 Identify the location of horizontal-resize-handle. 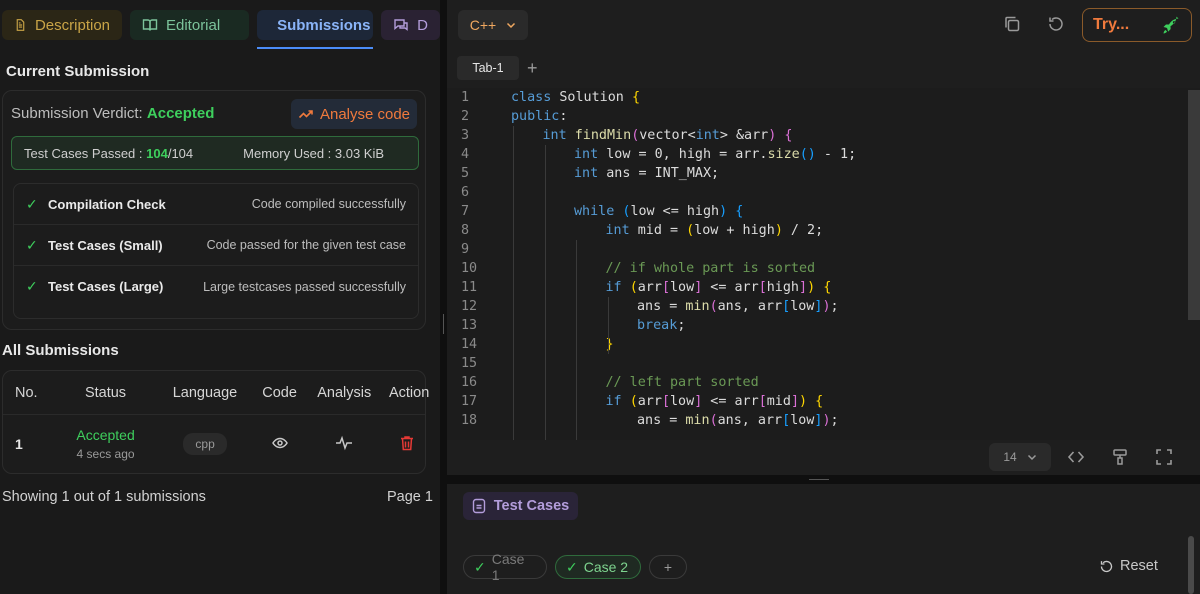
(823, 479).